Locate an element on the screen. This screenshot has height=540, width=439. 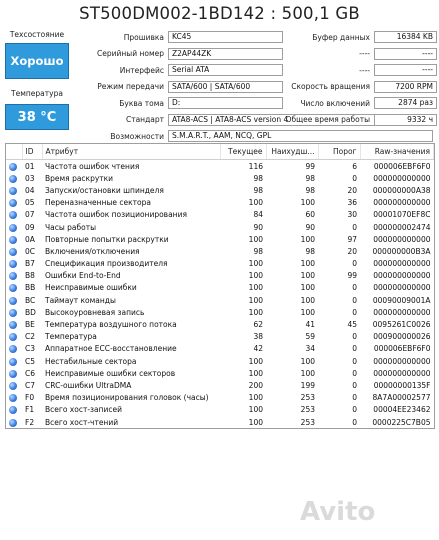
attribute-cell: Частота ошибок чтения is located at coordinates (92, 166).